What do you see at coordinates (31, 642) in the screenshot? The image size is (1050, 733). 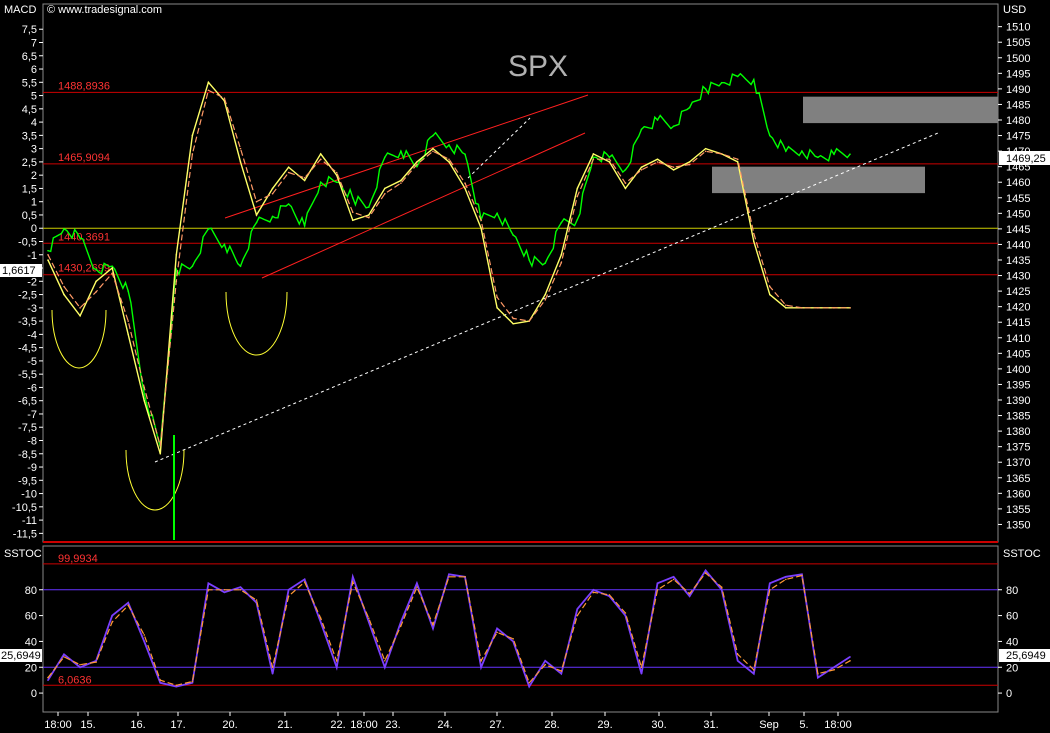 I see `stoch-left-tick-label: 40` at bounding box center [31, 642].